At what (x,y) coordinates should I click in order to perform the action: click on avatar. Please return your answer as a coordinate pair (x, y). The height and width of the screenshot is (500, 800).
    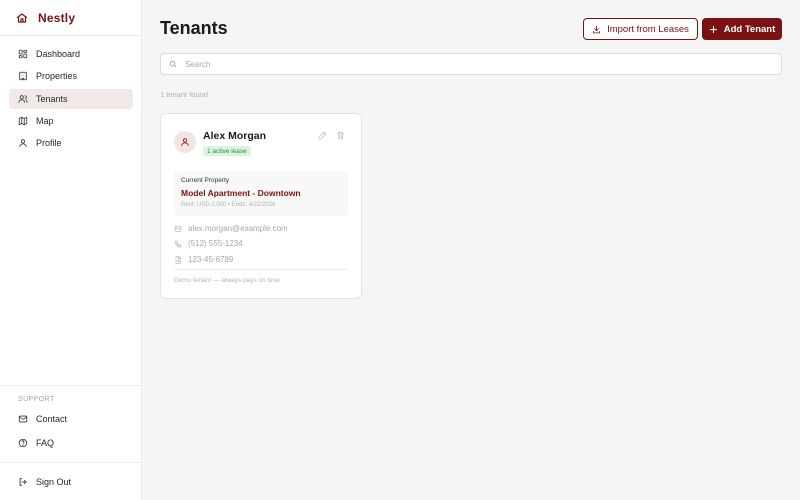
    Looking at the image, I should click on (185, 142).